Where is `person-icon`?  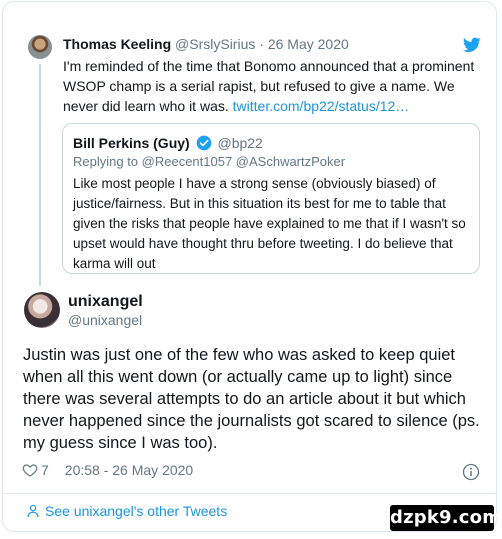
person-icon is located at coordinates (33, 510).